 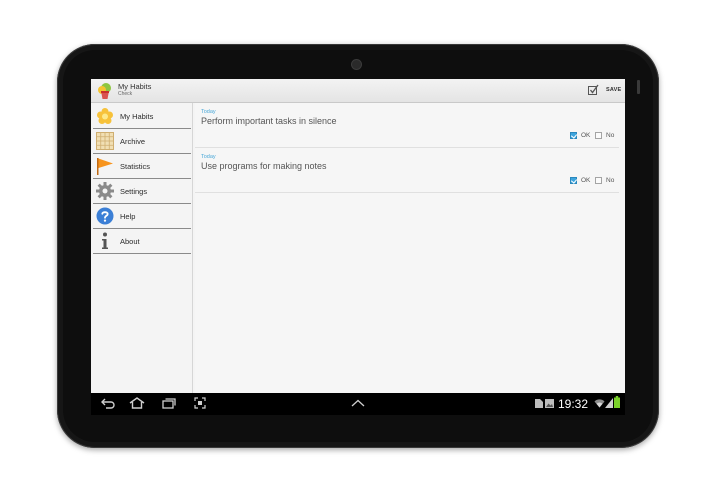 What do you see at coordinates (105, 191) in the screenshot?
I see `gear-icon` at bounding box center [105, 191].